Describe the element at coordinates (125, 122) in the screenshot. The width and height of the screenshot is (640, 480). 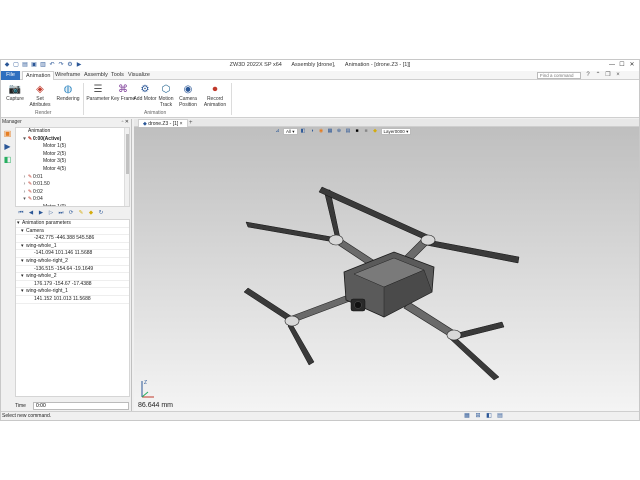
I see `panel-pin-icon: ▫ ✕` at that location.